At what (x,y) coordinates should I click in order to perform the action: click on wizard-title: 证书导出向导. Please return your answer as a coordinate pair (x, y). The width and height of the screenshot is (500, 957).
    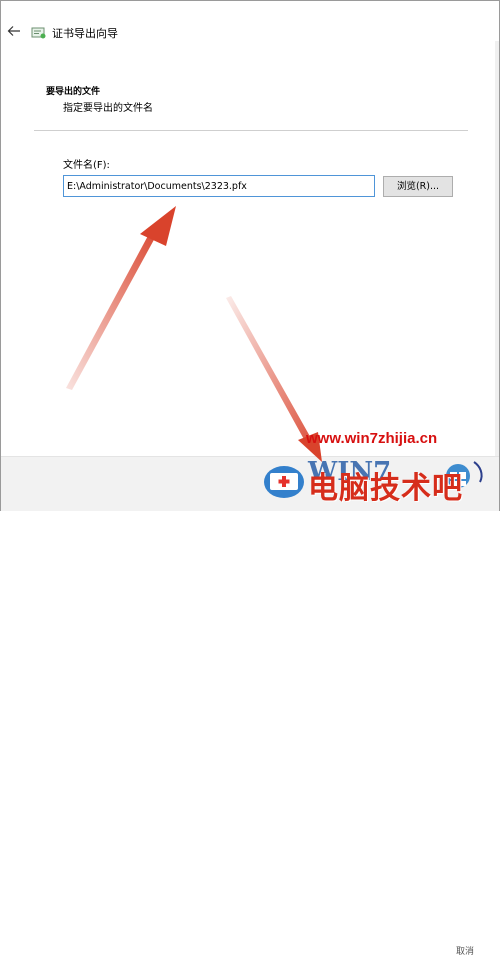
    Looking at the image, I should click on (85, 33).